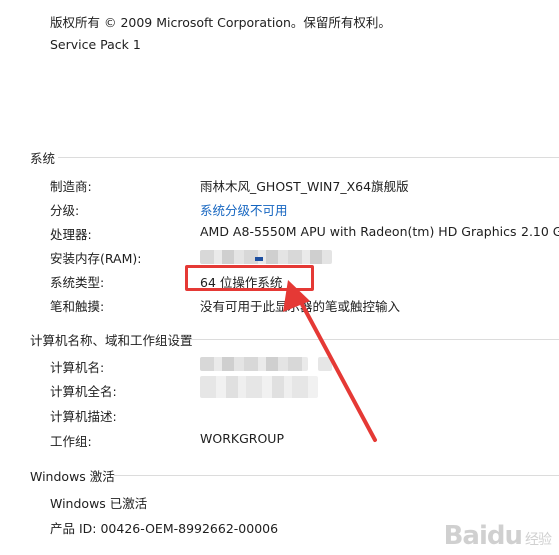 This screenshot has width=559, height=555. I want to click on annotation-arrow, so click(330, 361).